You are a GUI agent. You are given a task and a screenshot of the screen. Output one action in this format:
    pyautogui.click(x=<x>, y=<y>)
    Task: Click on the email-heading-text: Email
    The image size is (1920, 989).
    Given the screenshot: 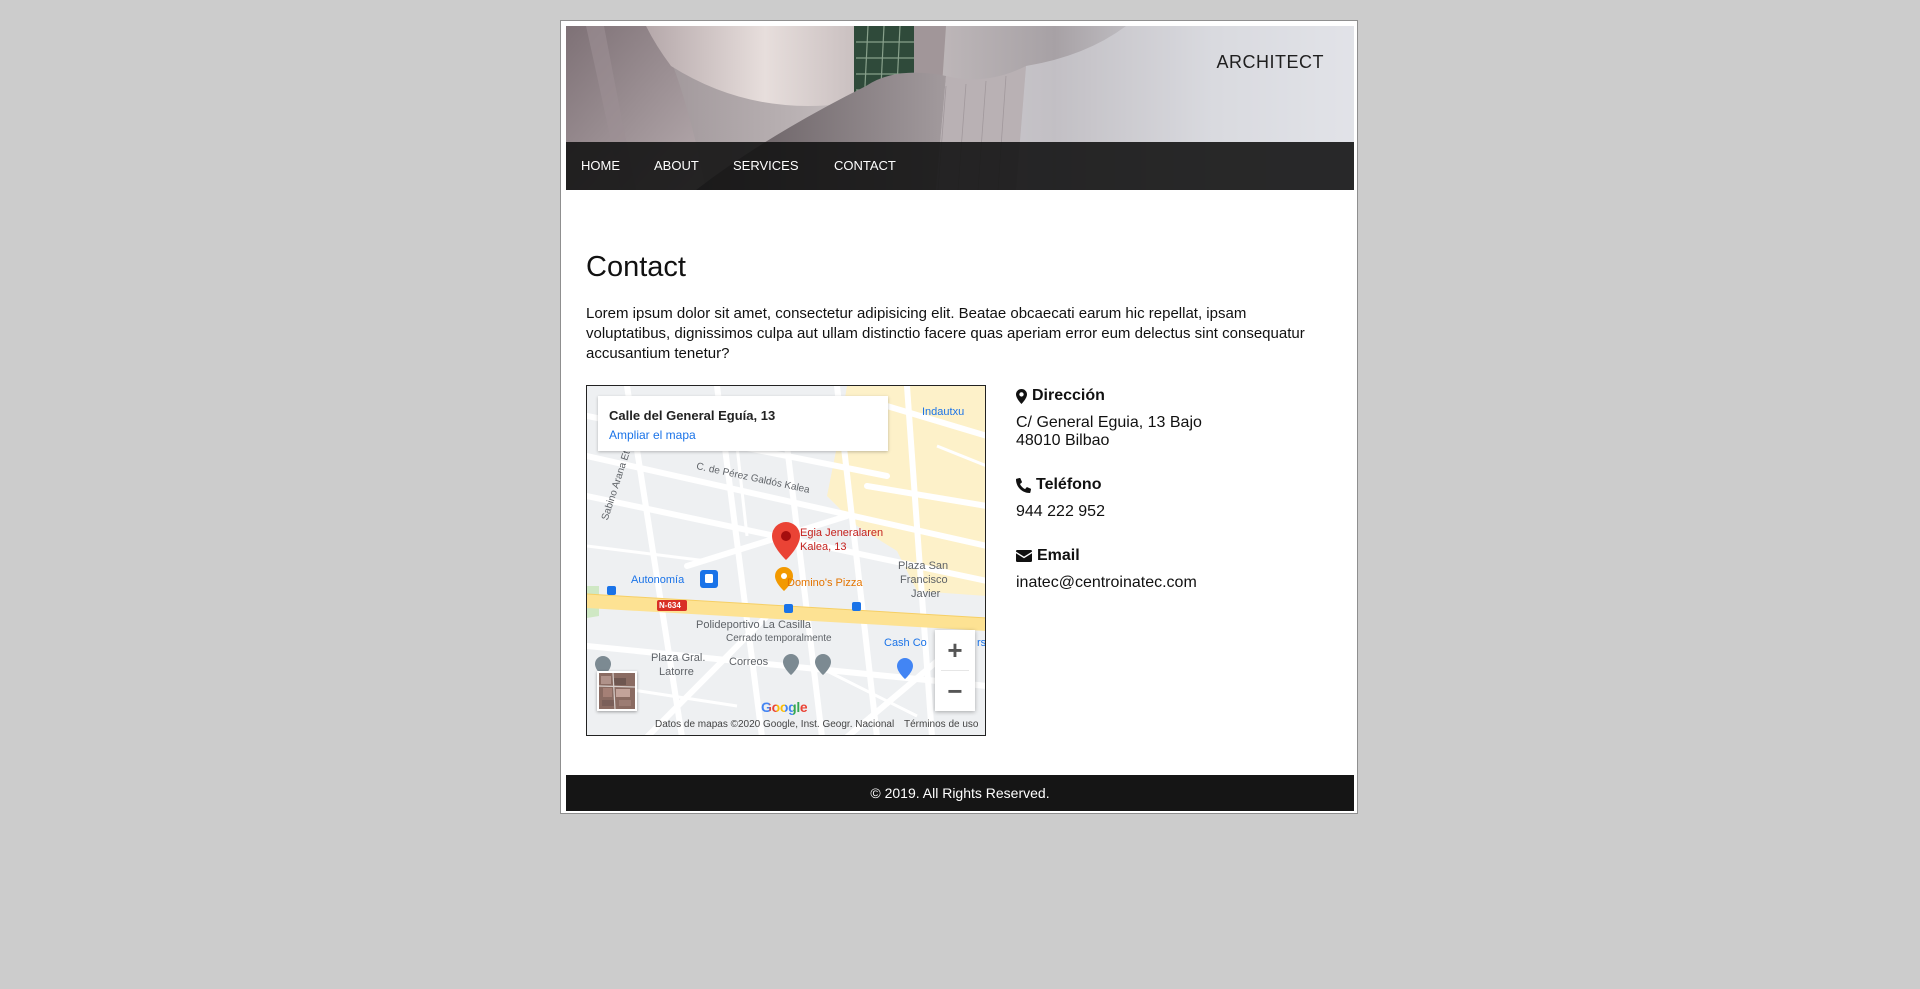 What is the action you would take?
    pyautogui.click(x=1058, y=555)
    